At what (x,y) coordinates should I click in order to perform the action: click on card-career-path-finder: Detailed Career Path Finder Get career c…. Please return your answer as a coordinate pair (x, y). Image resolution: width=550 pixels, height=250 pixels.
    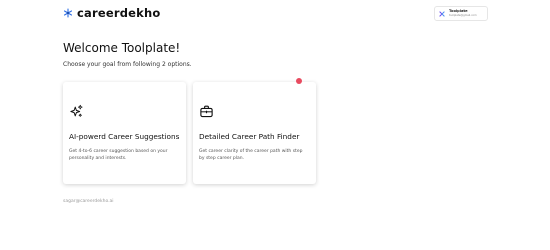
    Looking at the image, I should click on (254, 133).